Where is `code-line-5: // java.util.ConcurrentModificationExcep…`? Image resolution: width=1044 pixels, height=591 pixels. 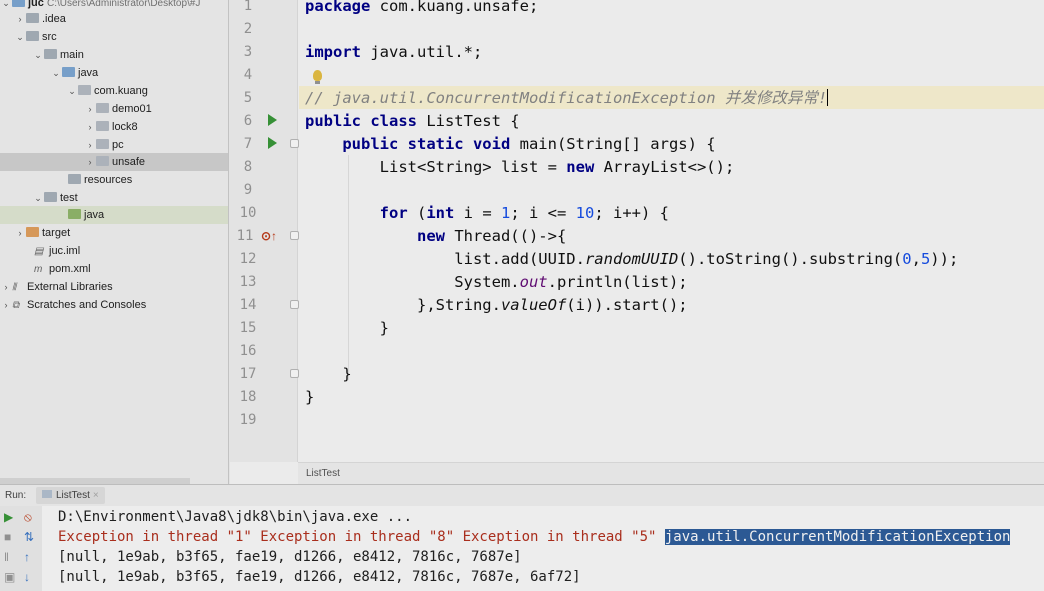 code-line-5: // java.util.ConcurrentModificationExcep… is located at coordinates (567, 98).